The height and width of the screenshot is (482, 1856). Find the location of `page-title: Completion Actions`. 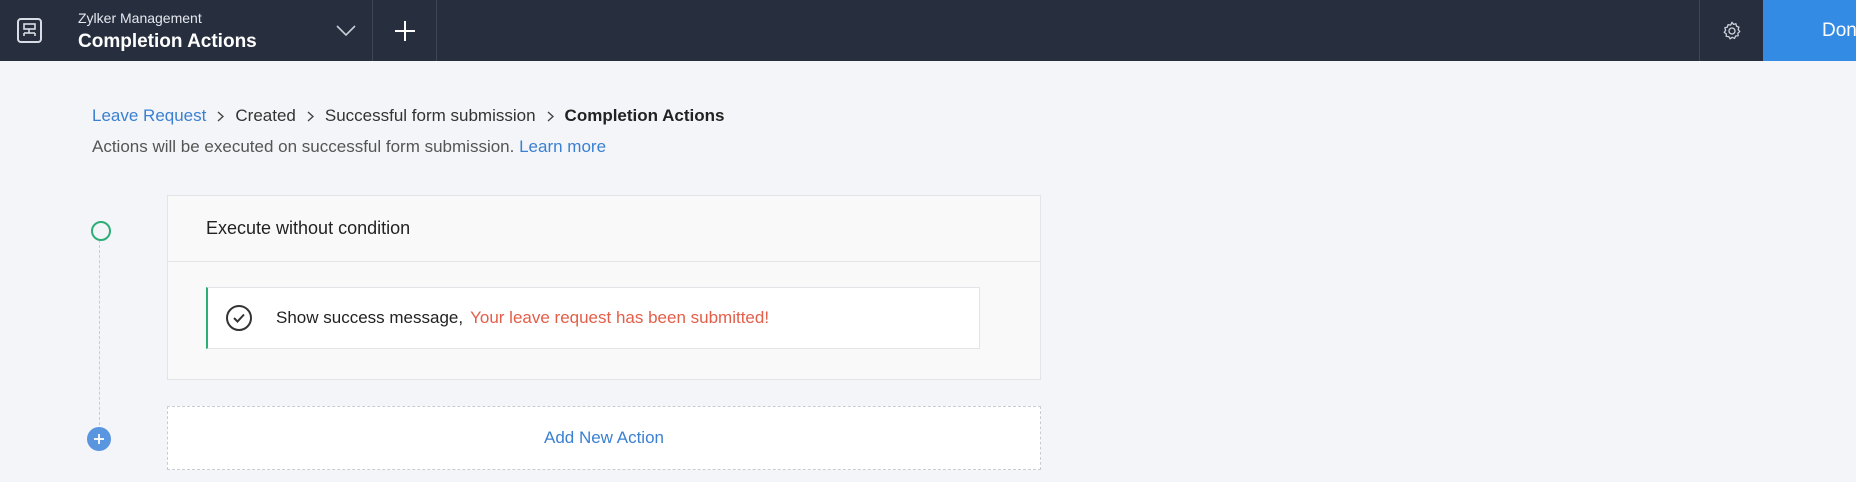

page-title: Completion Actions is located at coordinates (167, 41).